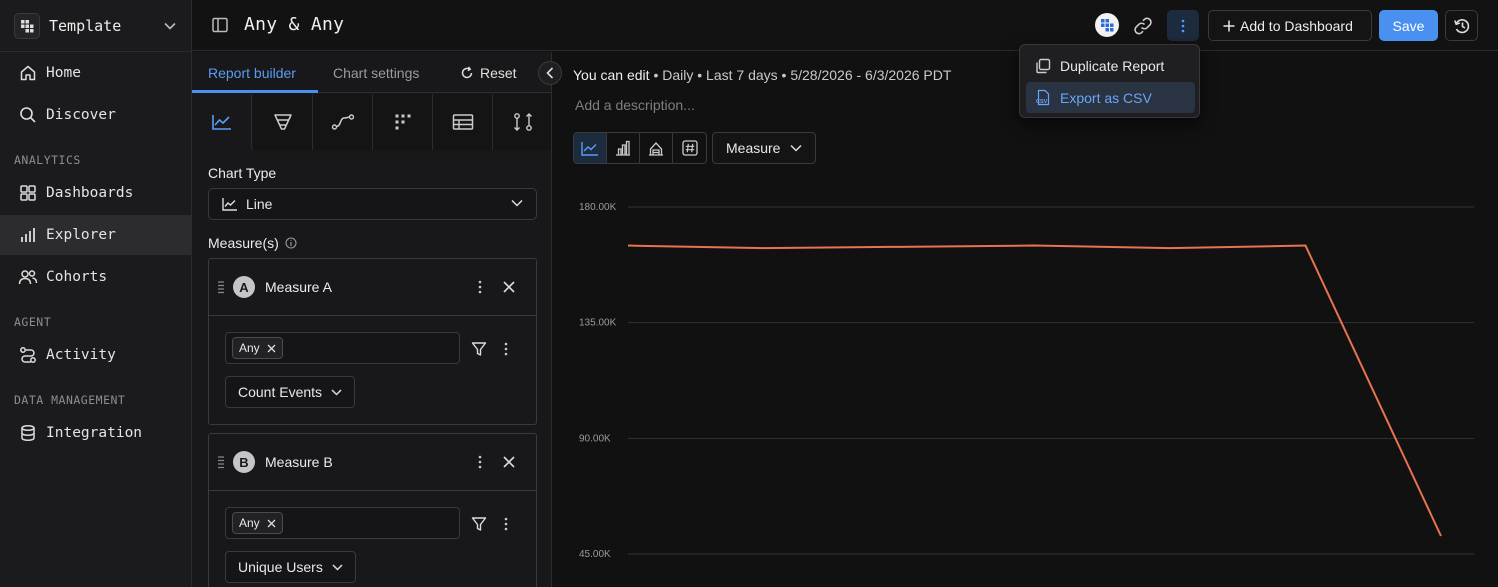 The width and height of the screenshot is (1498, 587). Describe the element at coordinates (656, 148) in the screenshot. I see `view-stacked-button` at that location.